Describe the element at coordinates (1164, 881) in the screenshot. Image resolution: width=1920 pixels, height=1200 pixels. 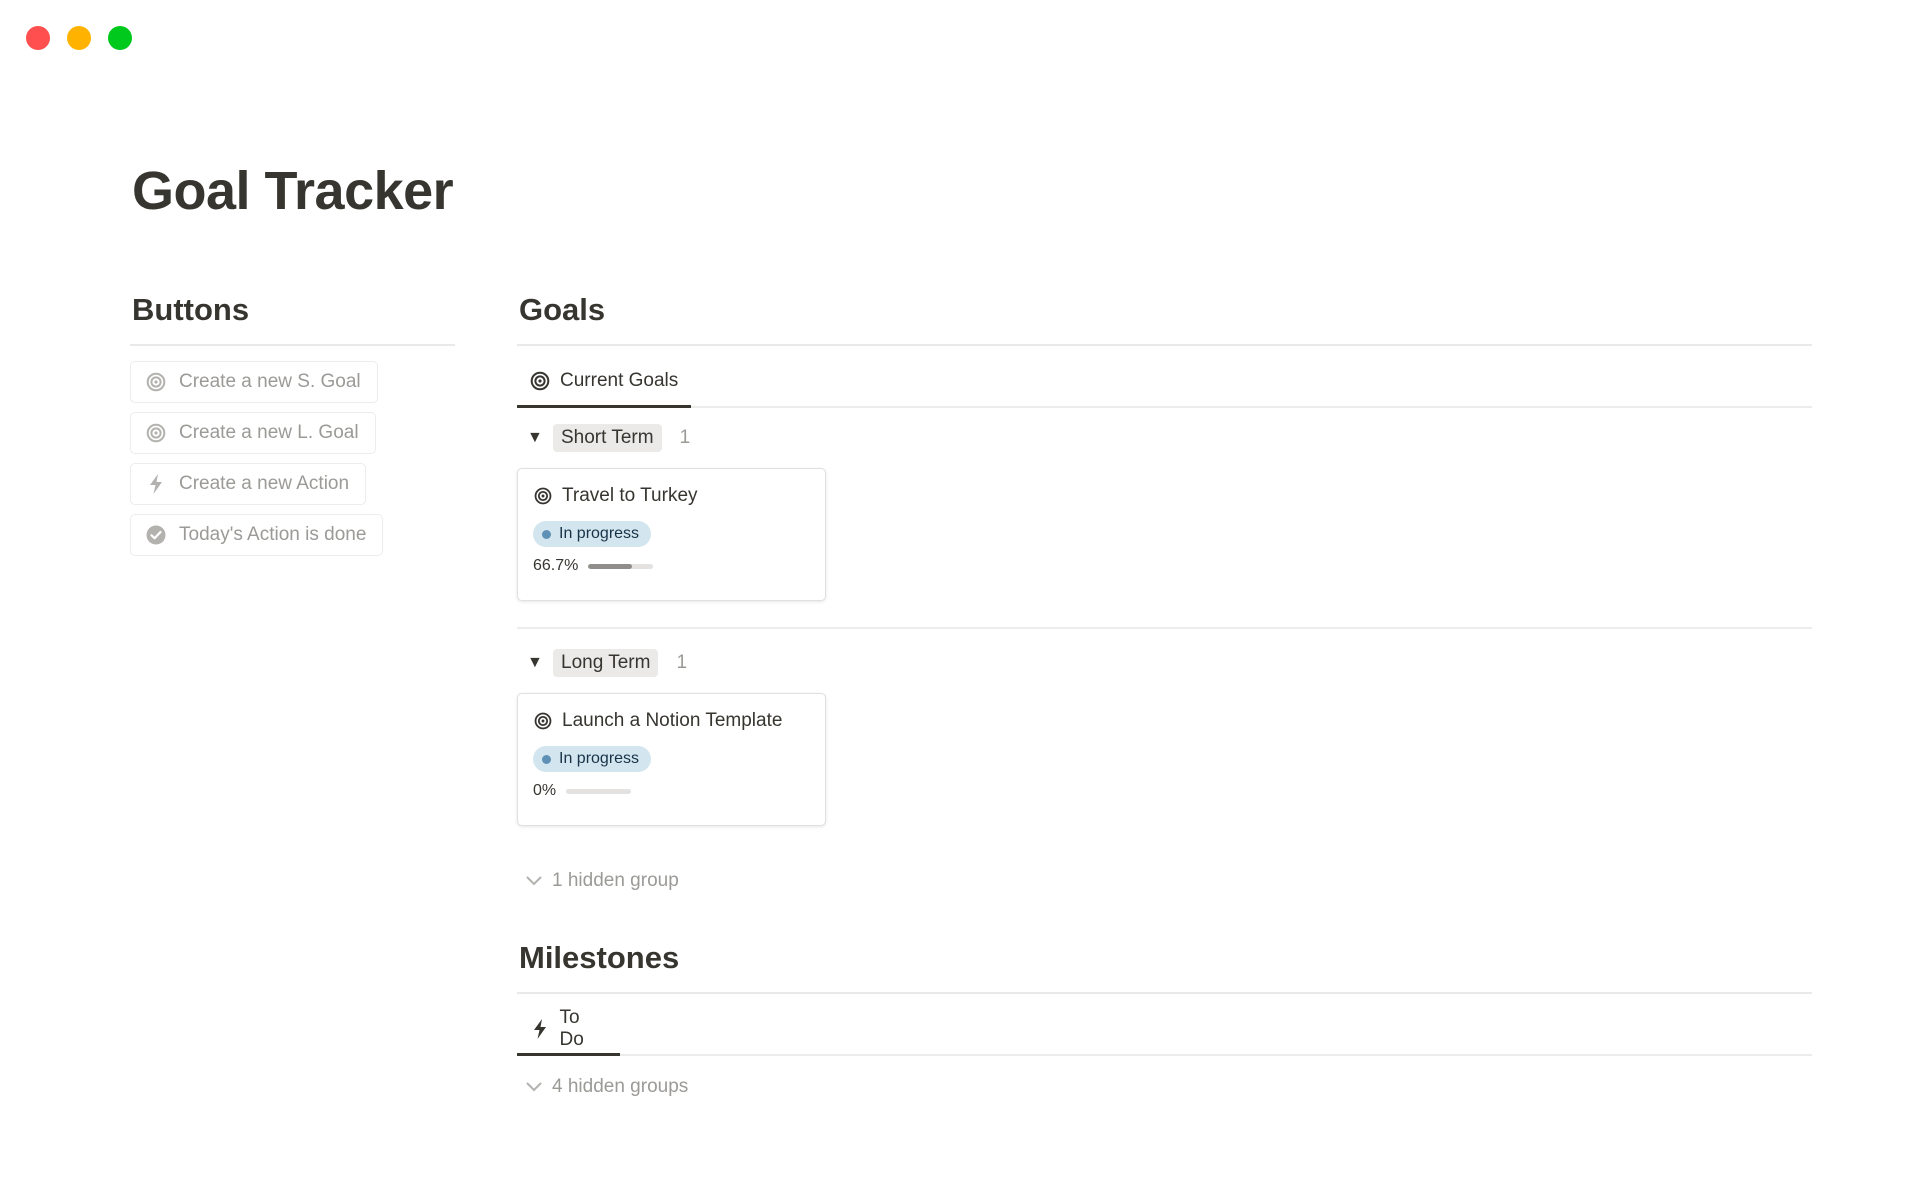
I see `hidden-groups-toggle: 1 hidden group` at that location.